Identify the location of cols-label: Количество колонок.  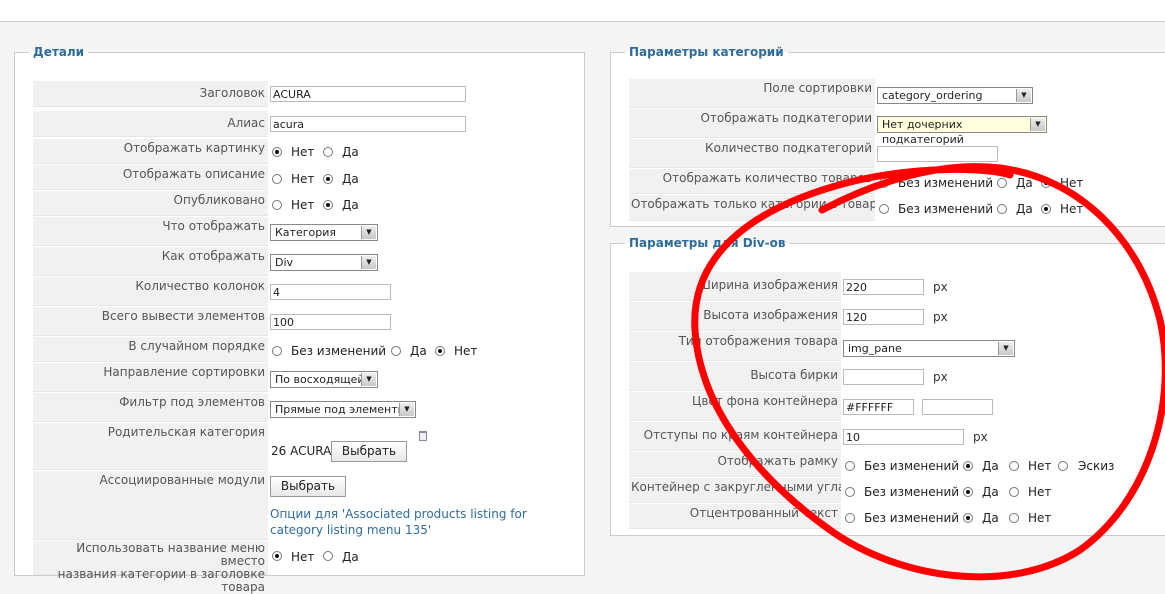
(150, 291).